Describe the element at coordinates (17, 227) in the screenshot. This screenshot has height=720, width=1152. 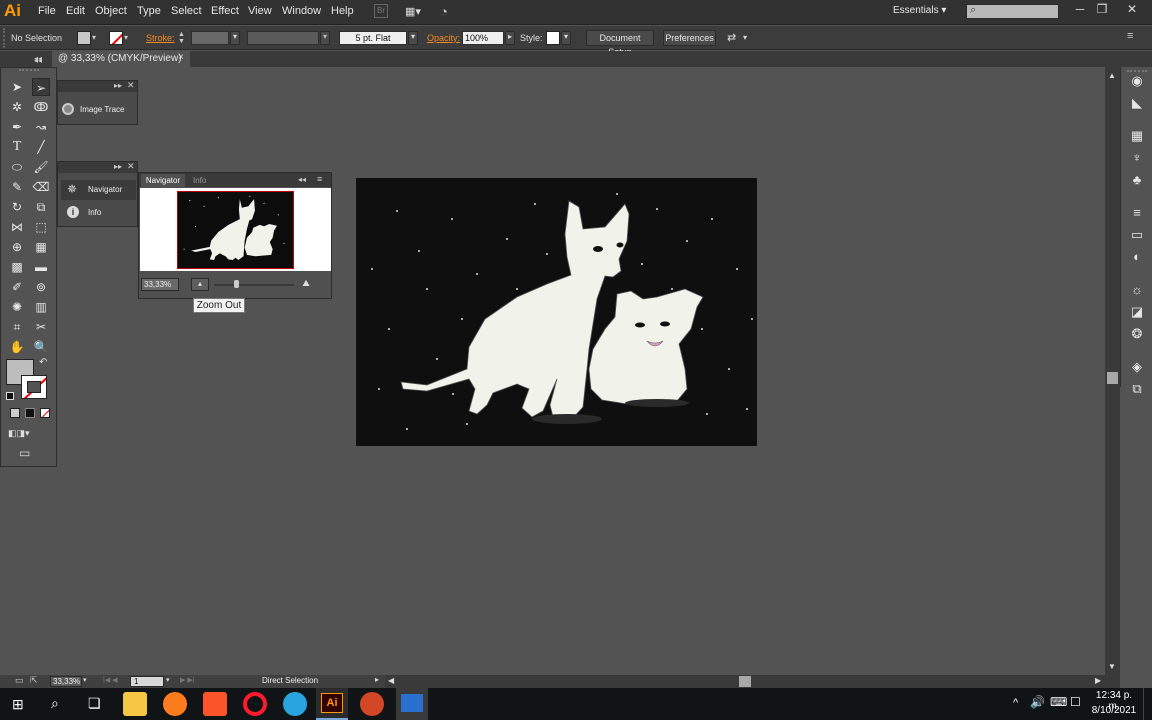
I see `width-tool-icon: ⋈` at that location.